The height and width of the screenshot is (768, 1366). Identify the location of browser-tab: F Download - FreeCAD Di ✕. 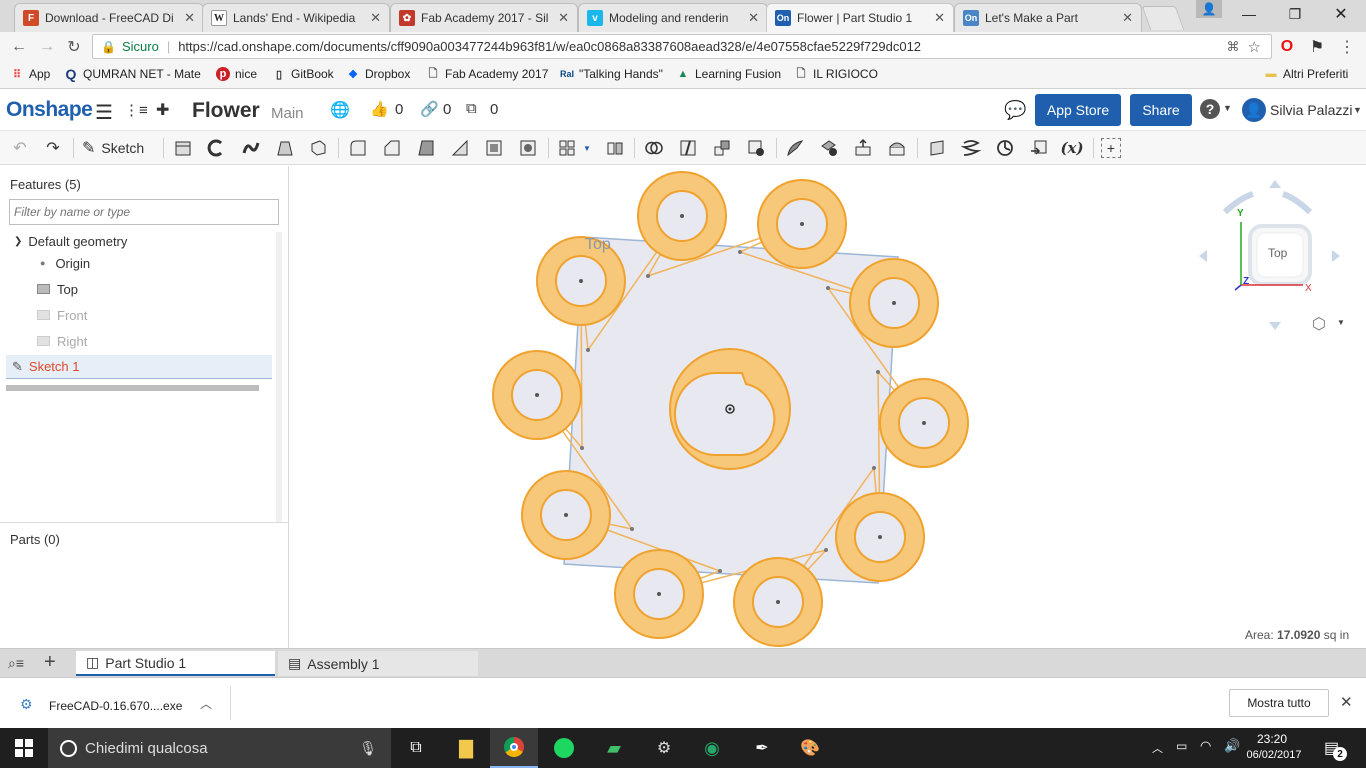
(109, 17).